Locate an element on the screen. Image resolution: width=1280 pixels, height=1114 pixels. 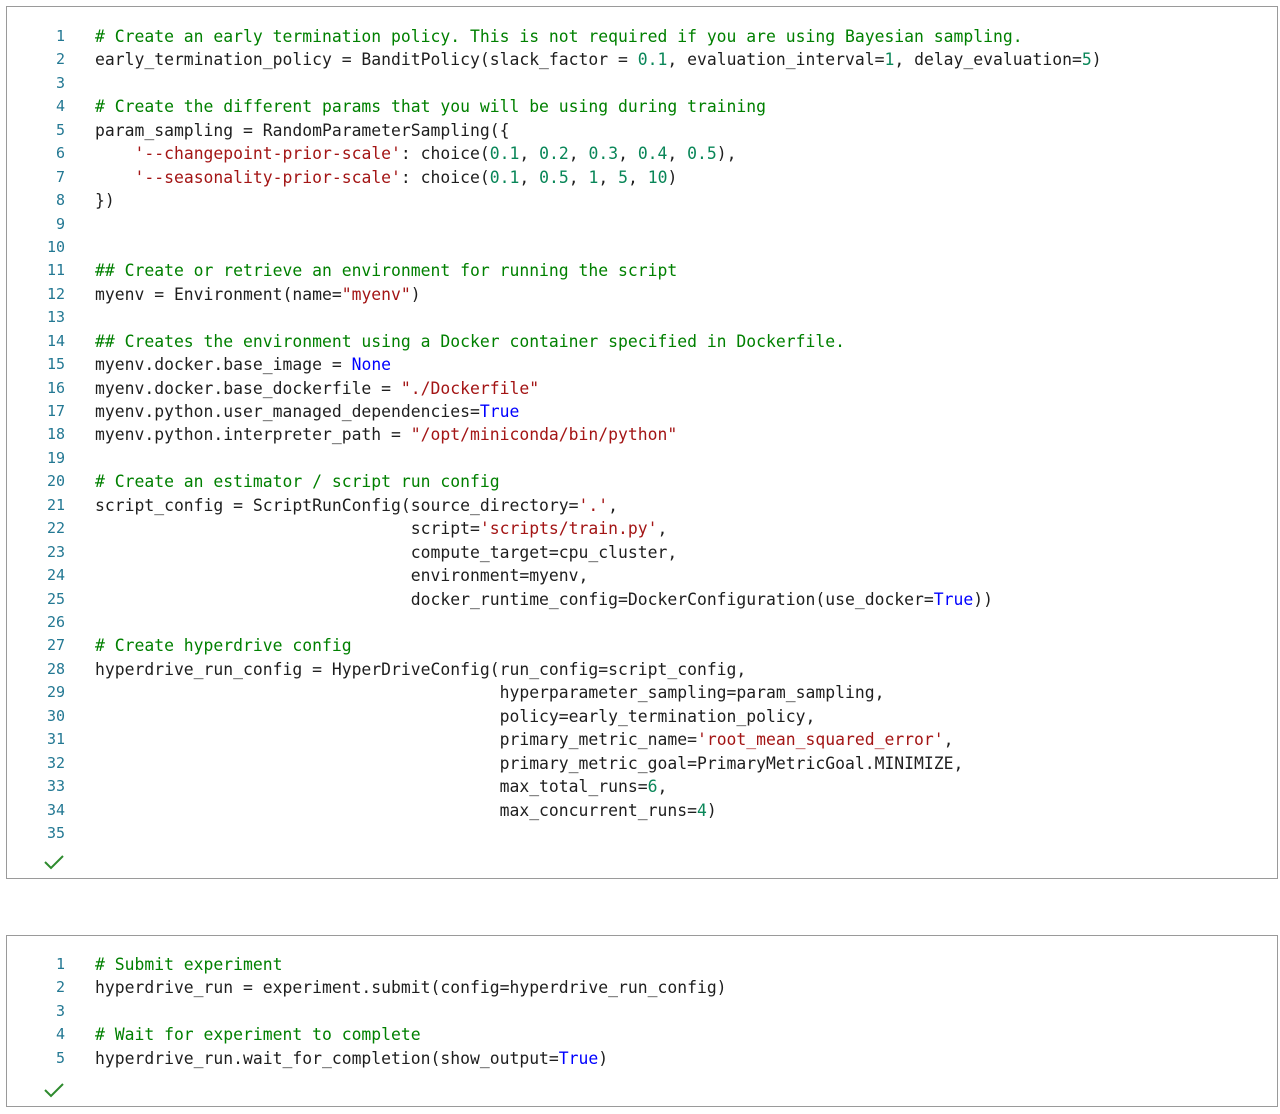
code-text: myenv.docker.base_image = None is located at coordinates (243, 364).